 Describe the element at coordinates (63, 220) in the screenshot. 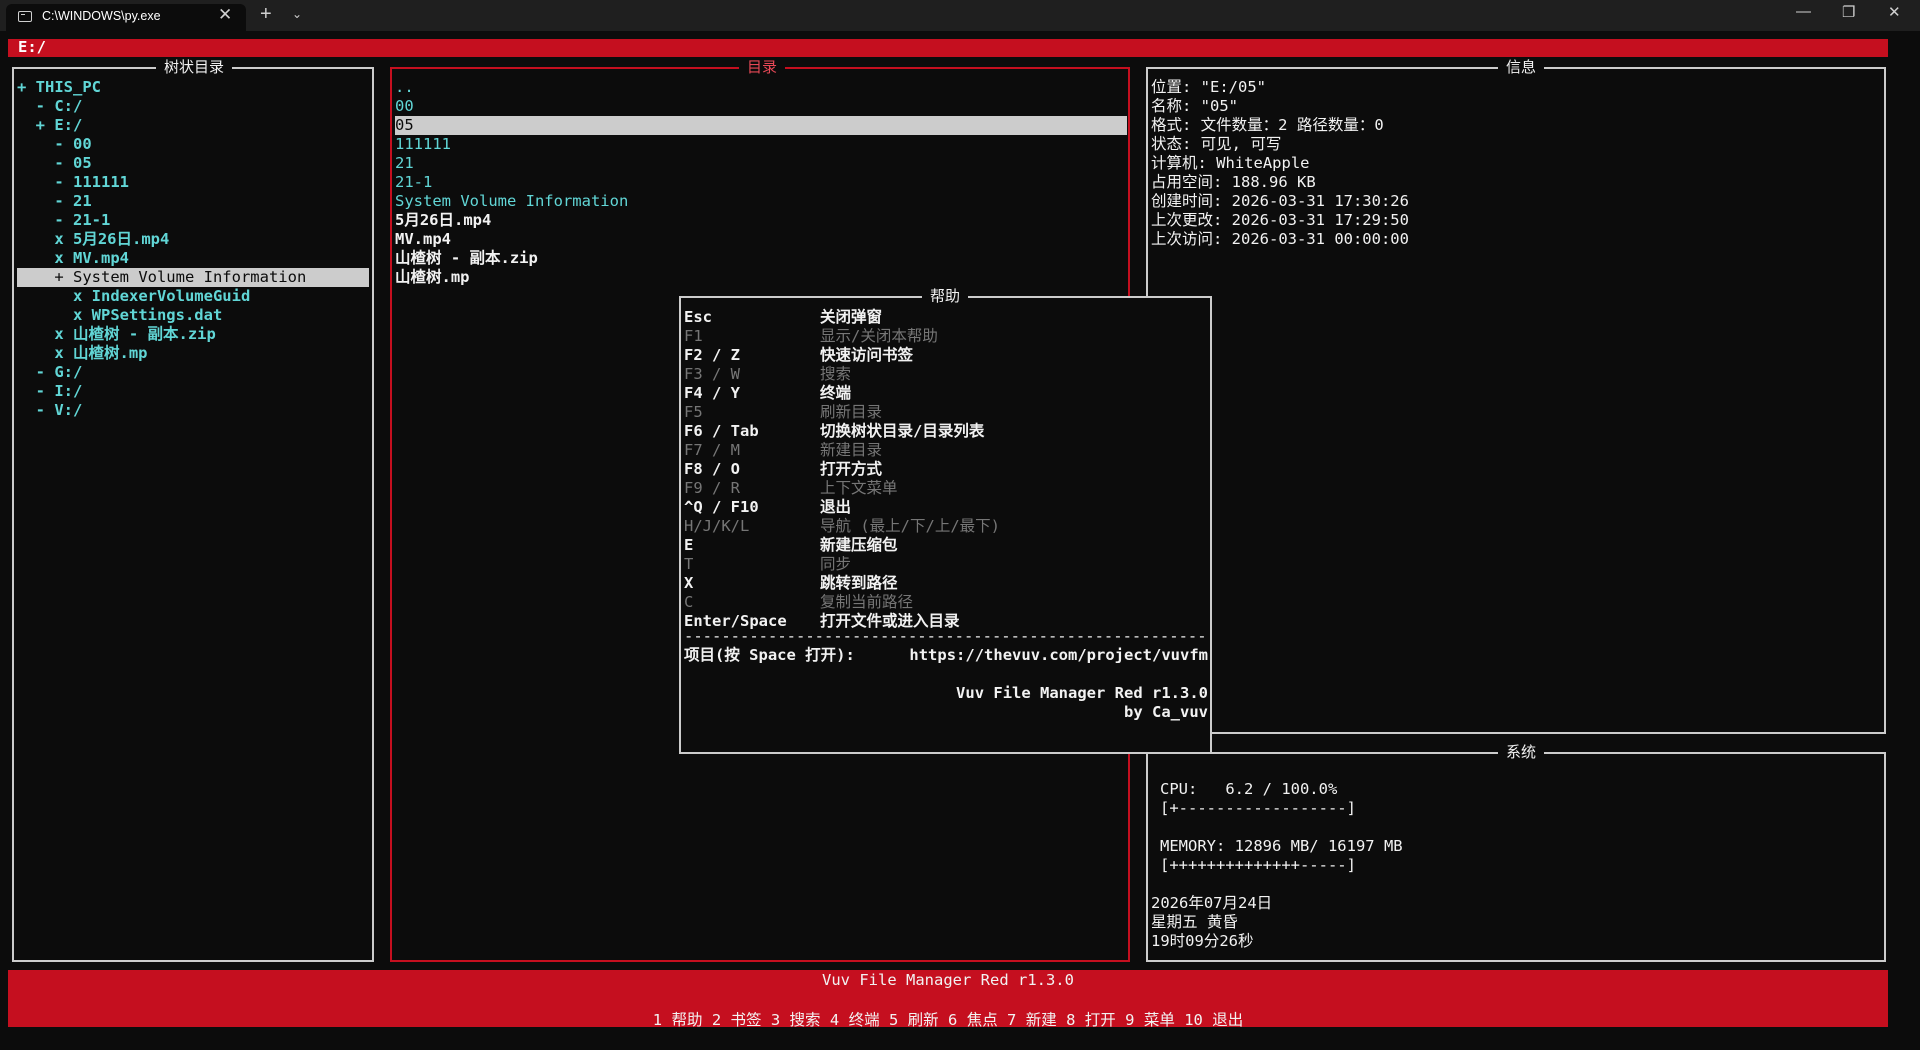

I see `tree-item: - 21-1` at that location.